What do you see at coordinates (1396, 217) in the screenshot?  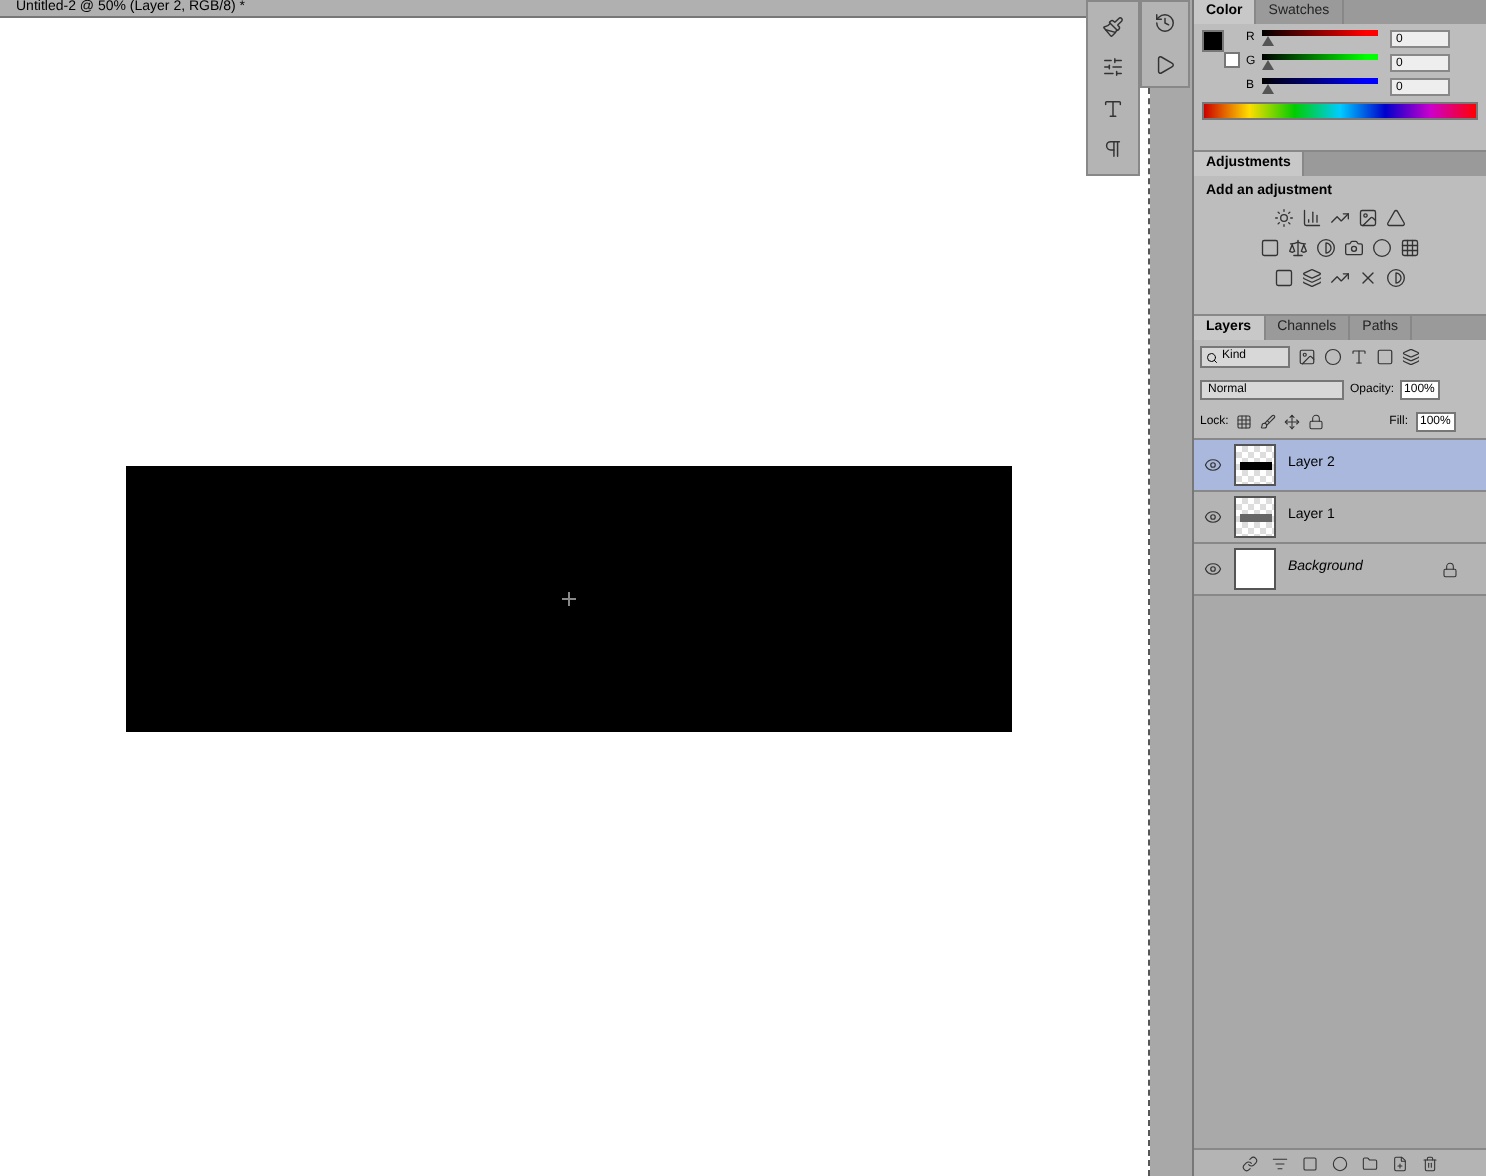 I see `vibrance-icon` at bounding box center [1396, 217].